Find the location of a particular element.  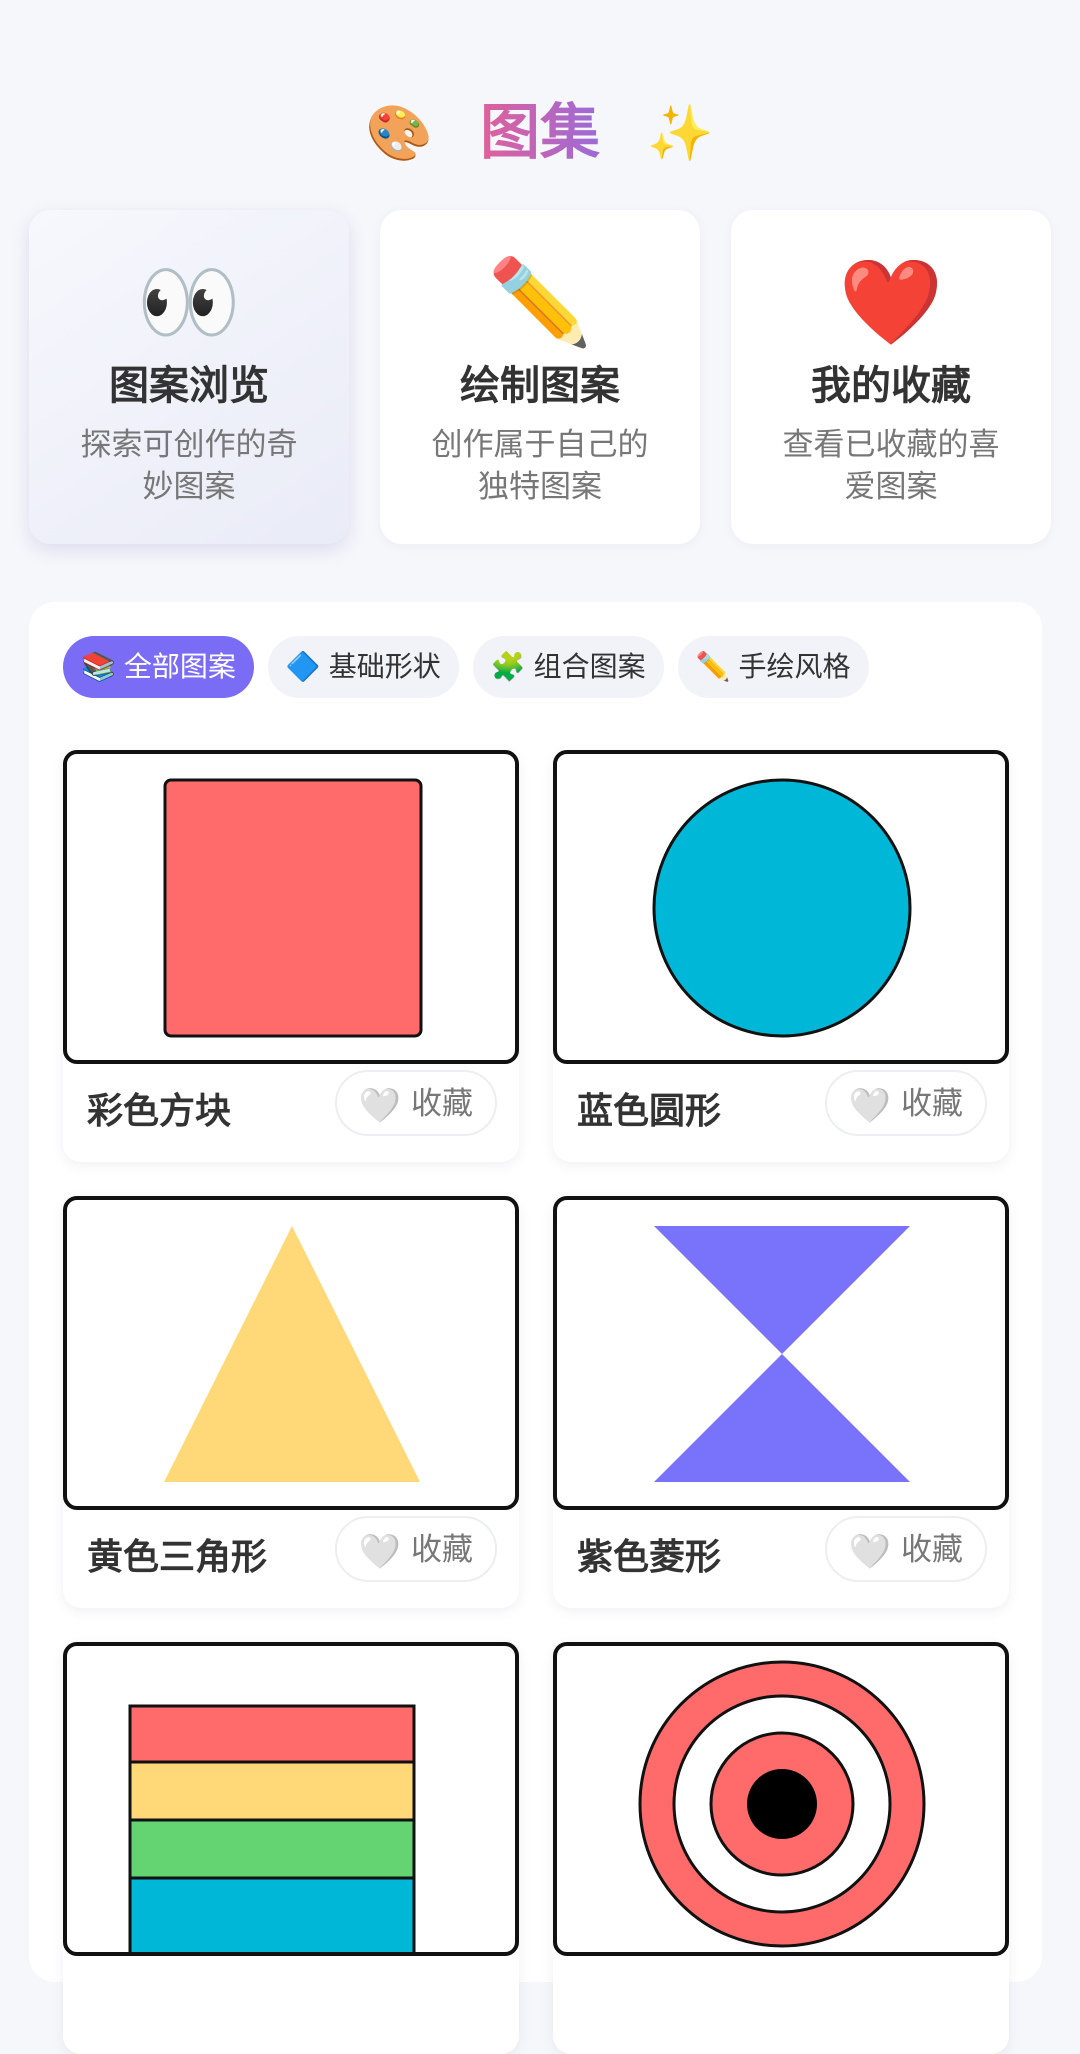

tab-basic-shapes: 🔷 基础形状 is located at coordinates (363, 667).